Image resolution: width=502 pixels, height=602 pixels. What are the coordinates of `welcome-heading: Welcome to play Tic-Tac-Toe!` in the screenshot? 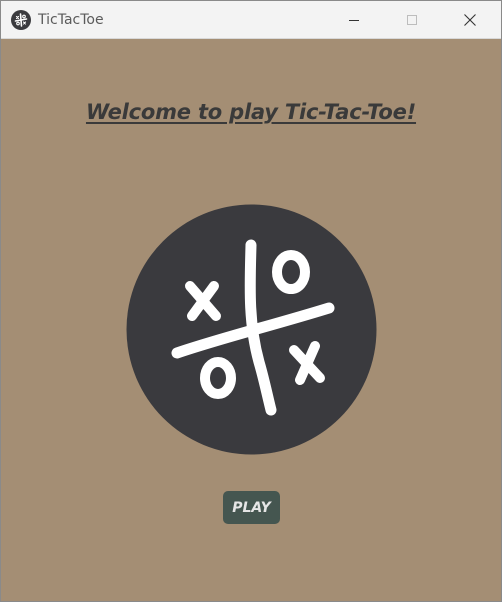 It's located at (251, 112).